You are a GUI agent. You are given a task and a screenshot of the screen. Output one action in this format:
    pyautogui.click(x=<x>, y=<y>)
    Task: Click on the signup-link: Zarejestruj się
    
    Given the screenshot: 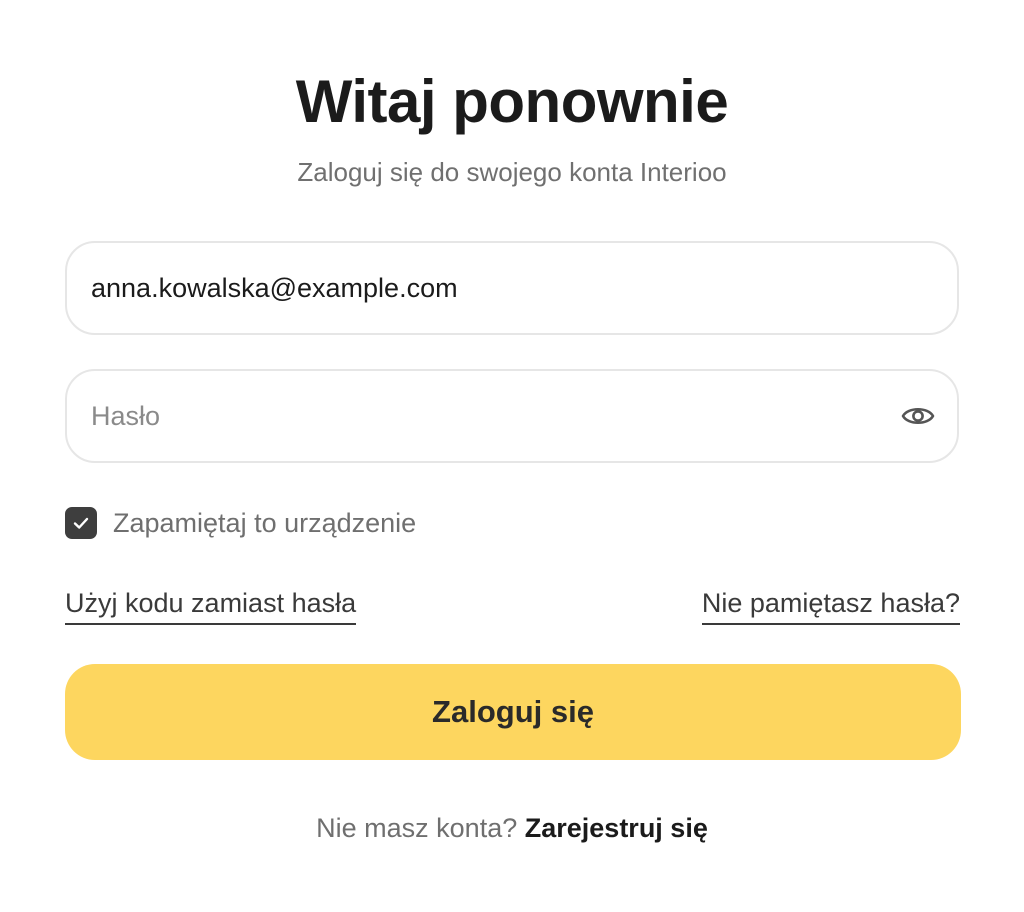 What is the action you would take?
    pyautogui.click(x=616, y=828)
    